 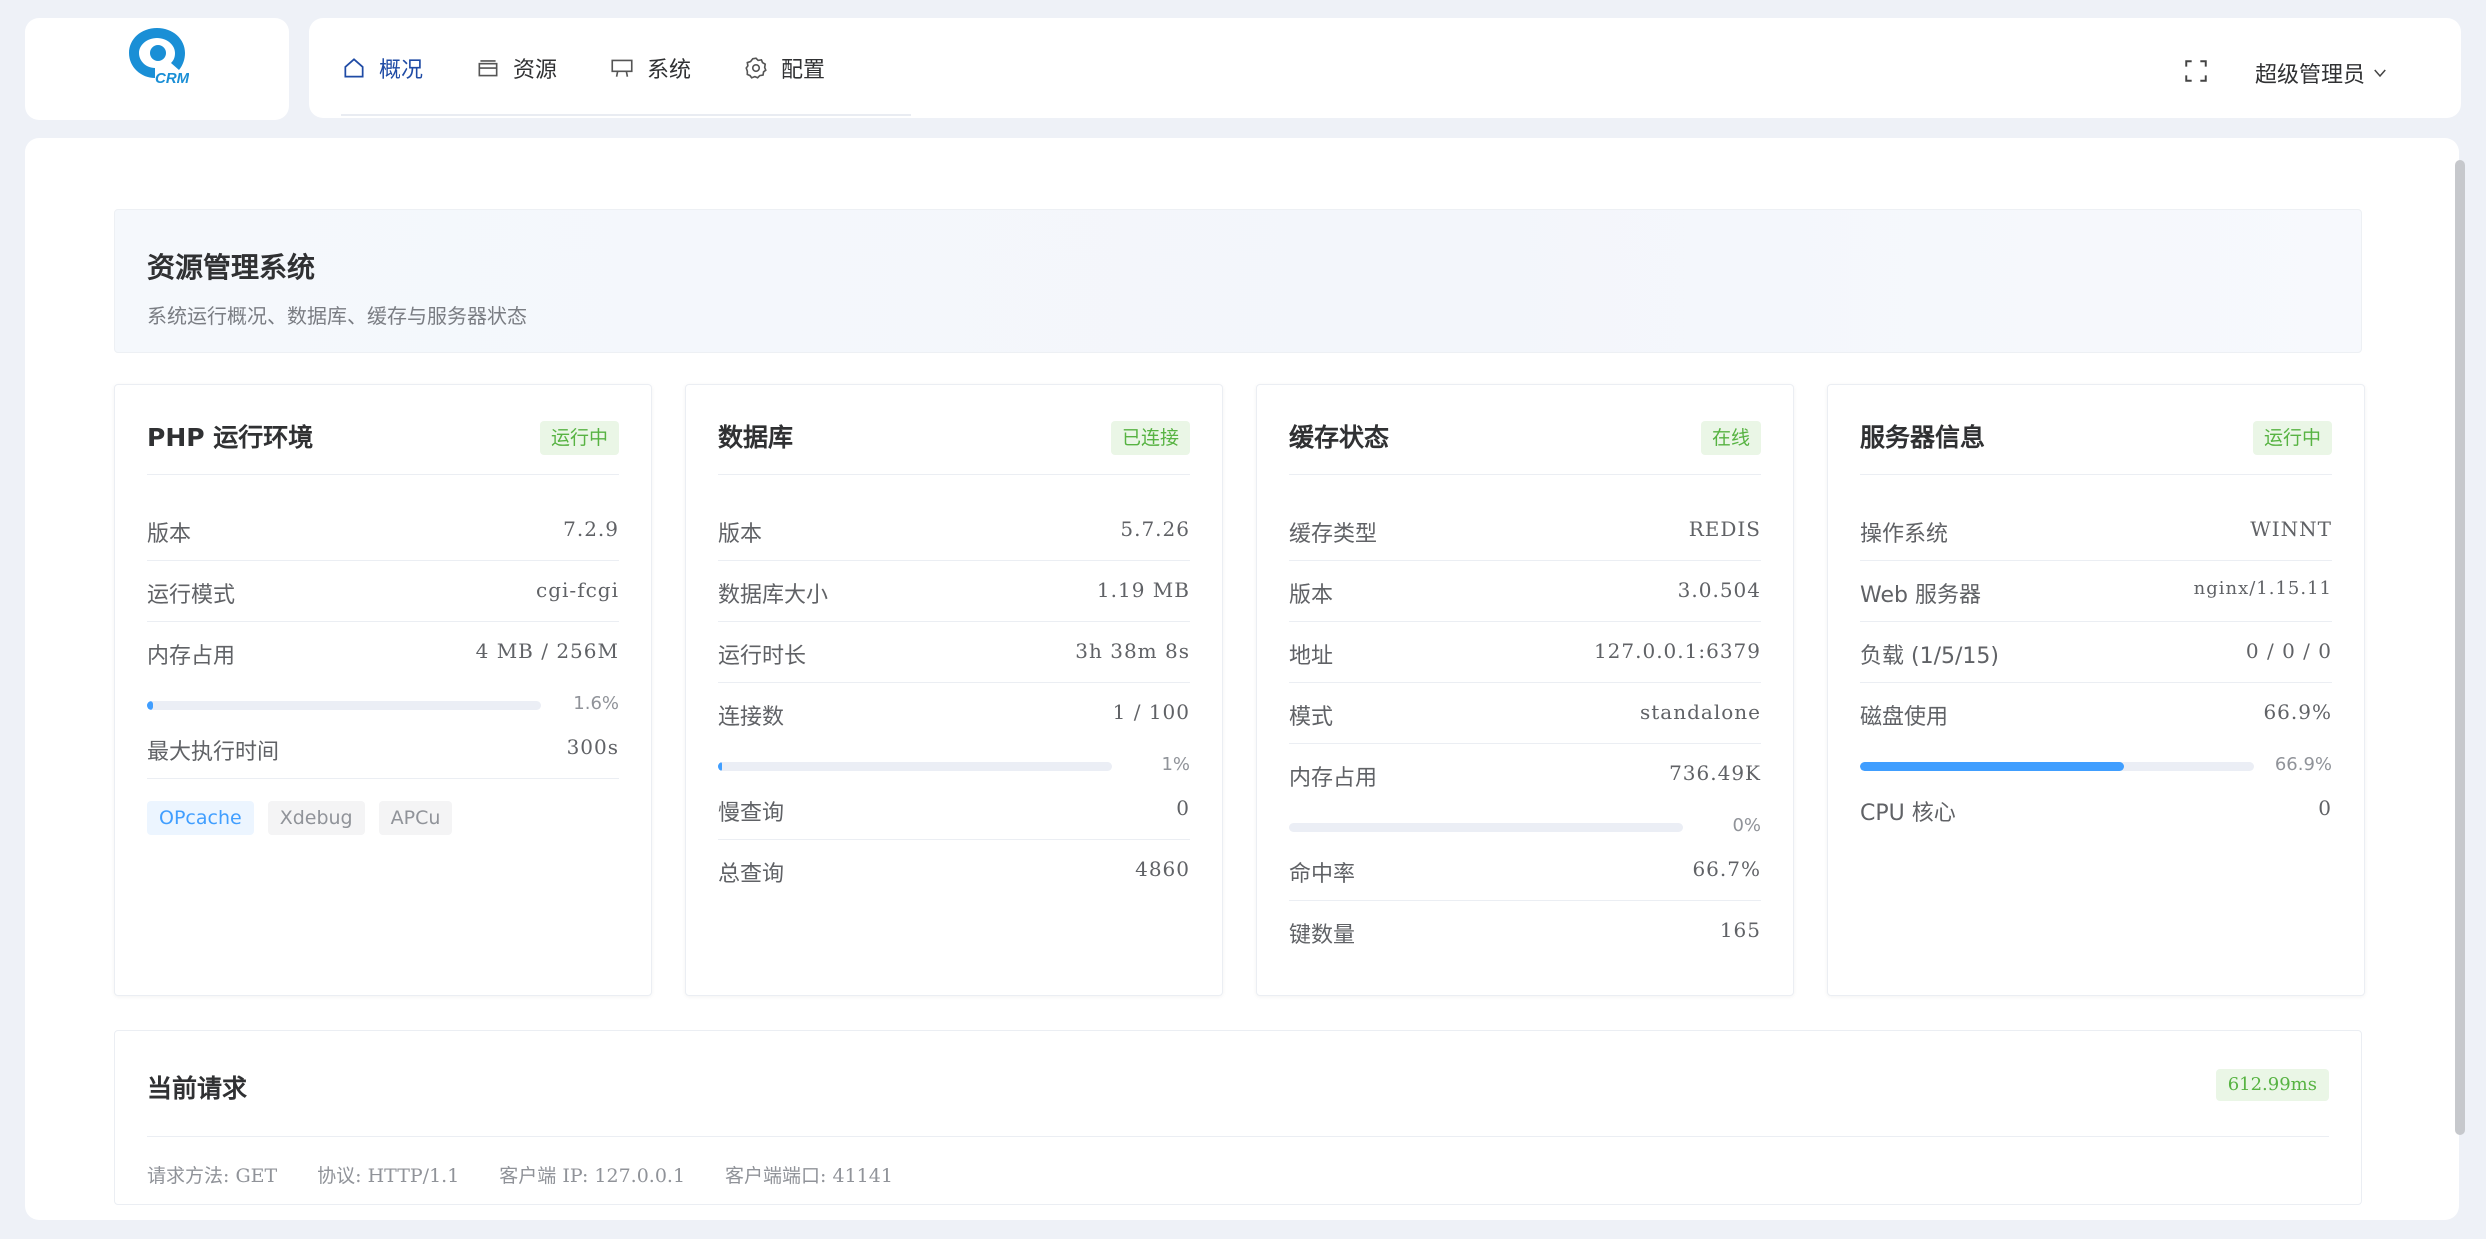 I want to click on page-title: 资源管理系统, so click(x=231, y=267).